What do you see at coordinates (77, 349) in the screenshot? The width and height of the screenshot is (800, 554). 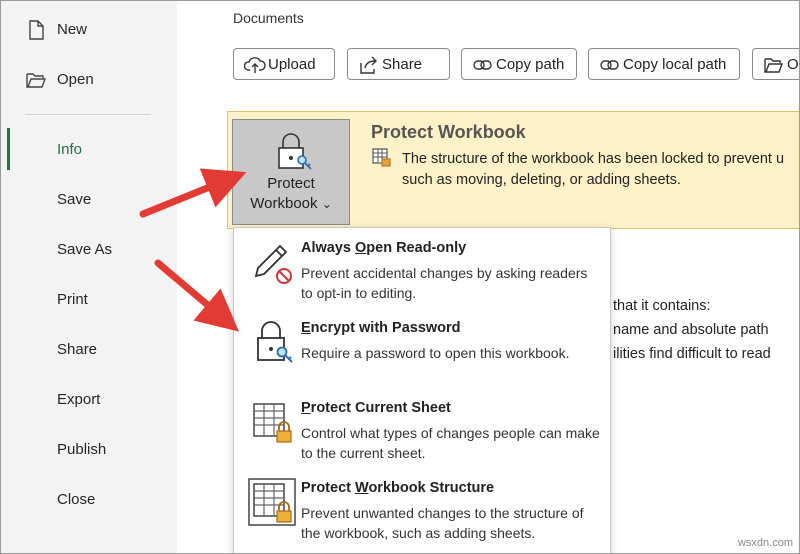 I see `sidebar-item-label: Share` at bounding box center [77, 349].